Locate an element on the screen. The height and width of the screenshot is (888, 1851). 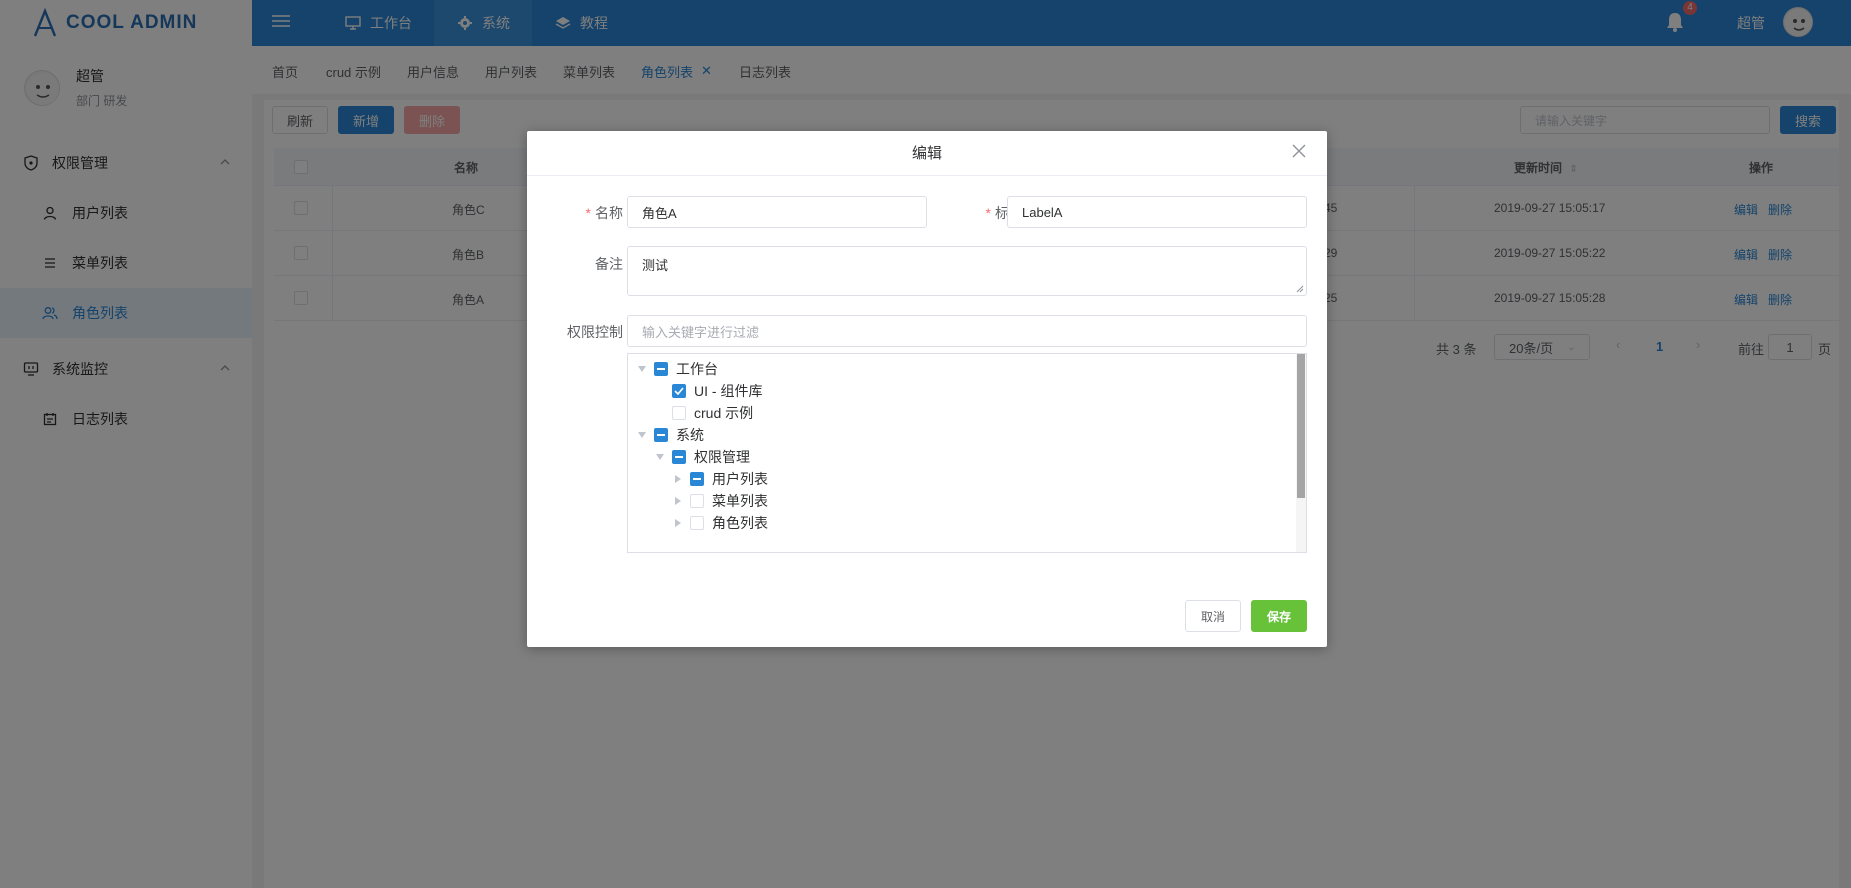
tree-node: 权限管理 is located at coordinates (702, 457).